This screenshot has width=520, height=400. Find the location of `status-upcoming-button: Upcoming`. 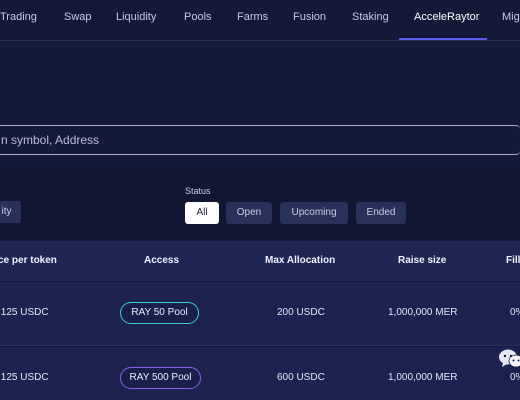

status-upcoming-button: Upcoming is located at coordinates (314, 213).